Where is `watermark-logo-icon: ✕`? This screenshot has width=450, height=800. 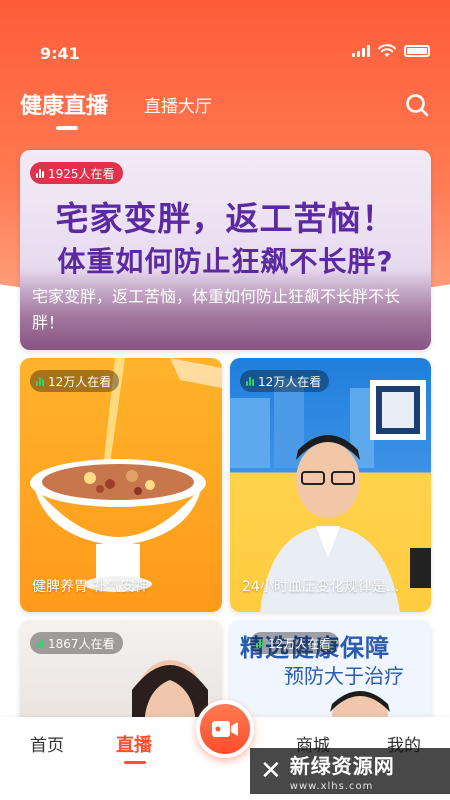
watermark-logo-icon: ✕ is located at coordinates (271, 771).